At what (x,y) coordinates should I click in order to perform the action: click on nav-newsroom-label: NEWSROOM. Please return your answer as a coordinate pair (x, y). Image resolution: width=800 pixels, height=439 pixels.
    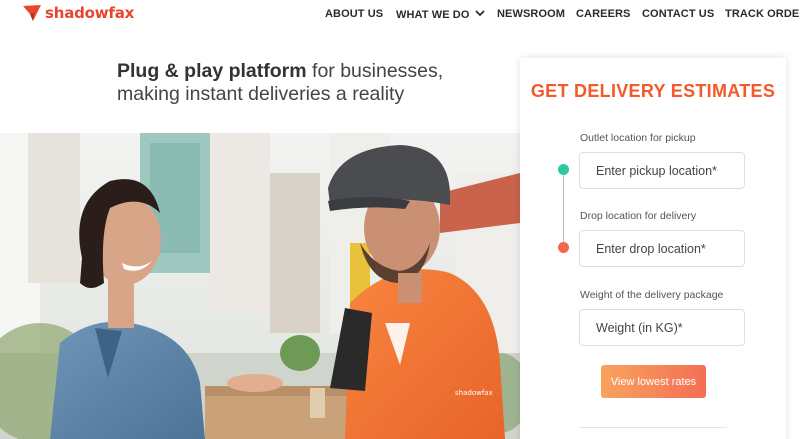
    Looking at the image, I should click on (531, 14).